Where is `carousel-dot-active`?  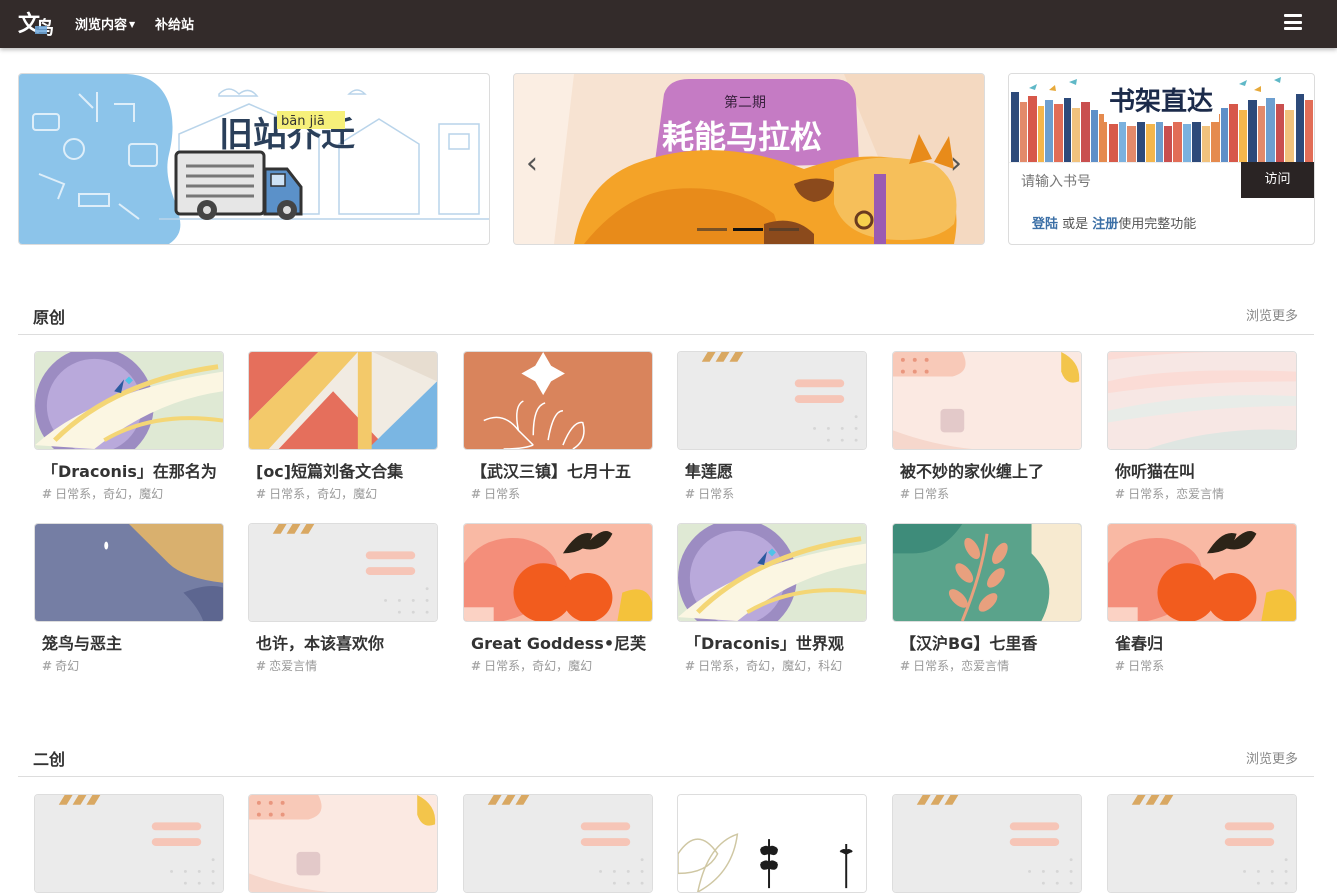
carousel-dot-active is located at coordinates (748, 229).